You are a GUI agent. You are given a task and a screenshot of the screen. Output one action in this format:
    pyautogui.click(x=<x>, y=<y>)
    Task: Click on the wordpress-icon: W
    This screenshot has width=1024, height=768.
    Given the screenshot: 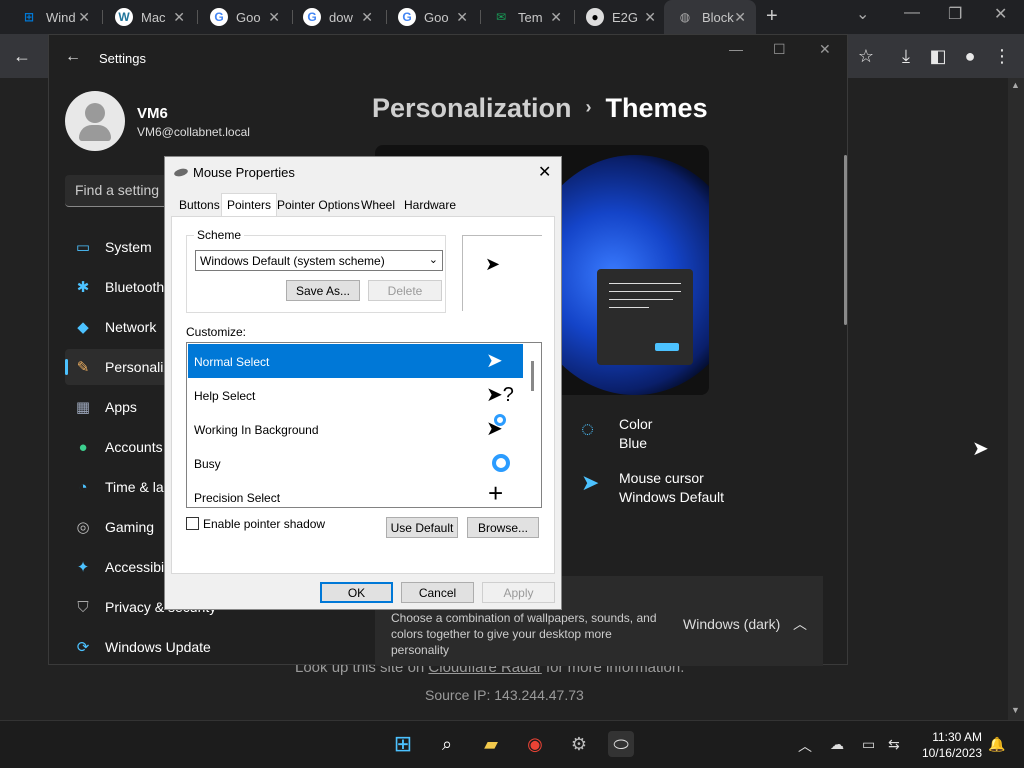 What is the action you would take?
    pyautogui.click(x=124, y=17)
    